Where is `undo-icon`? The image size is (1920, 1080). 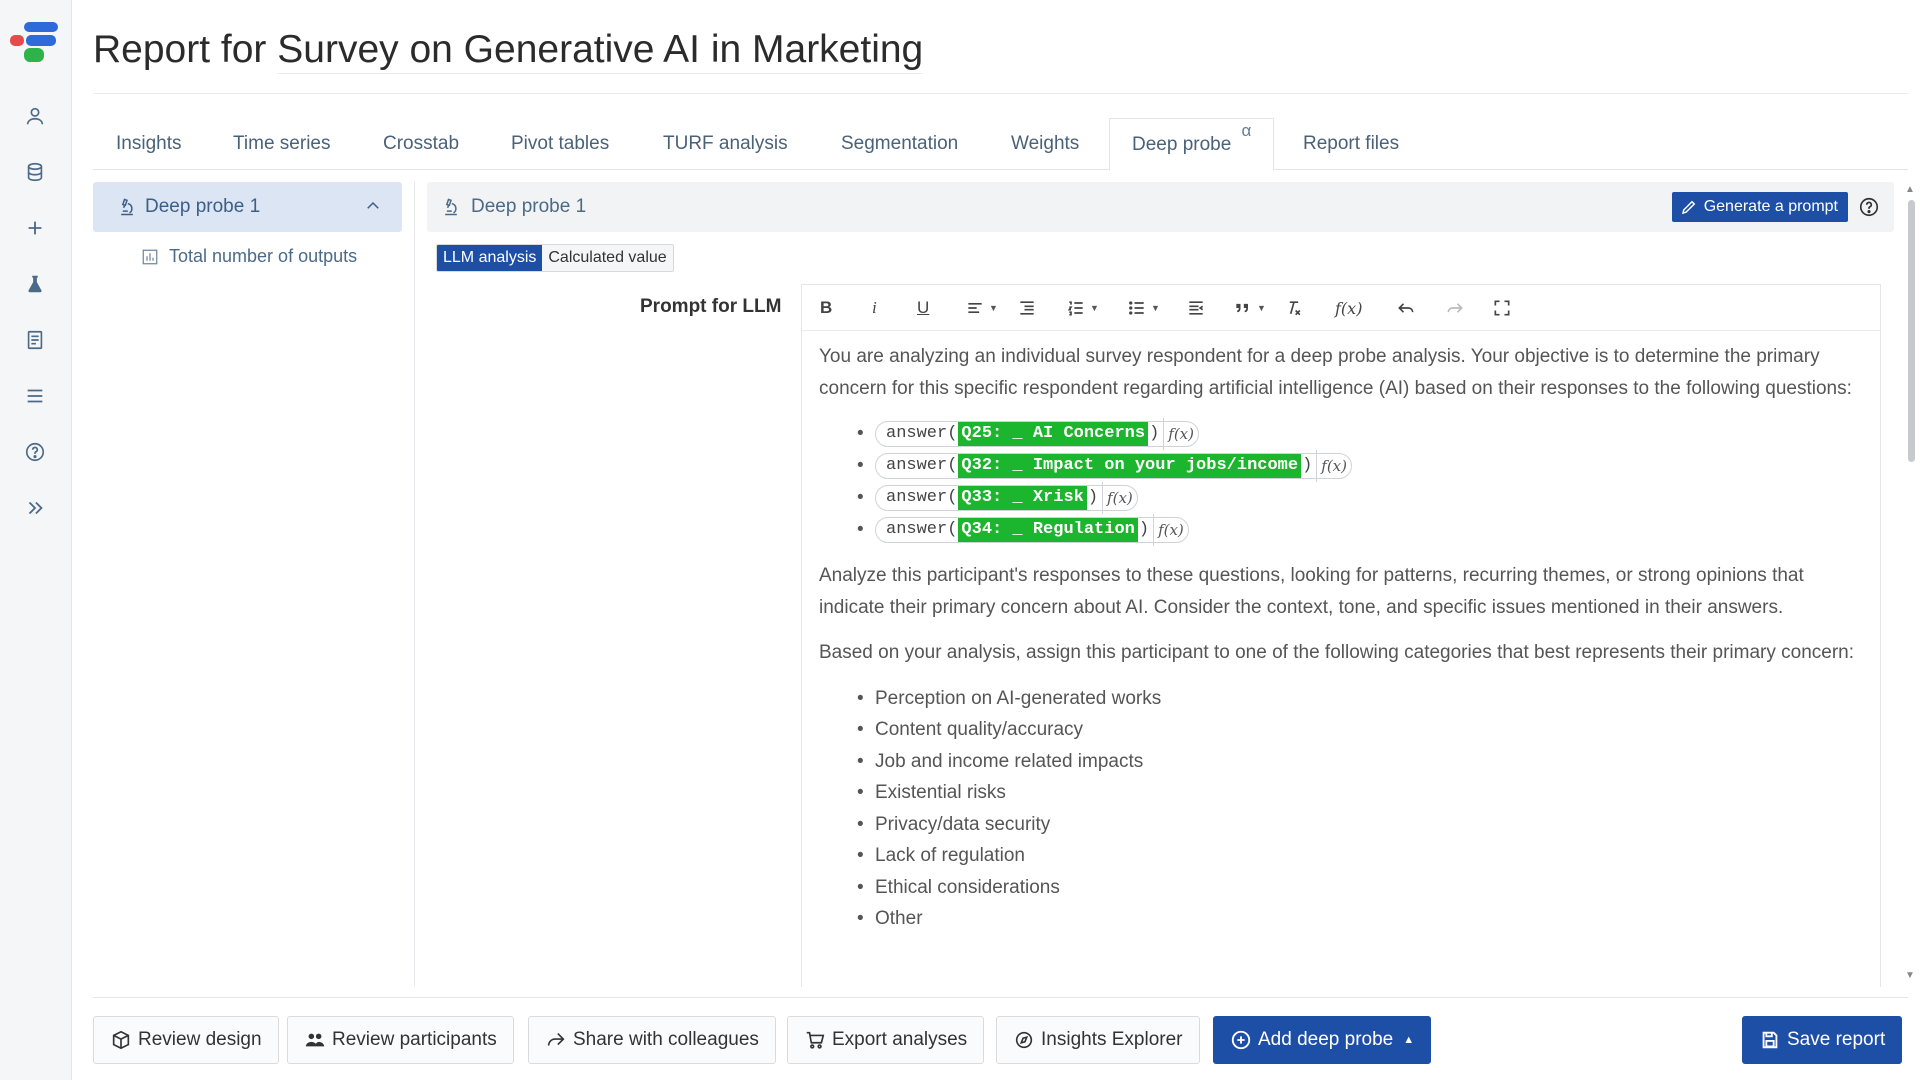 undo-icon is located at coordinates (1406, 308).